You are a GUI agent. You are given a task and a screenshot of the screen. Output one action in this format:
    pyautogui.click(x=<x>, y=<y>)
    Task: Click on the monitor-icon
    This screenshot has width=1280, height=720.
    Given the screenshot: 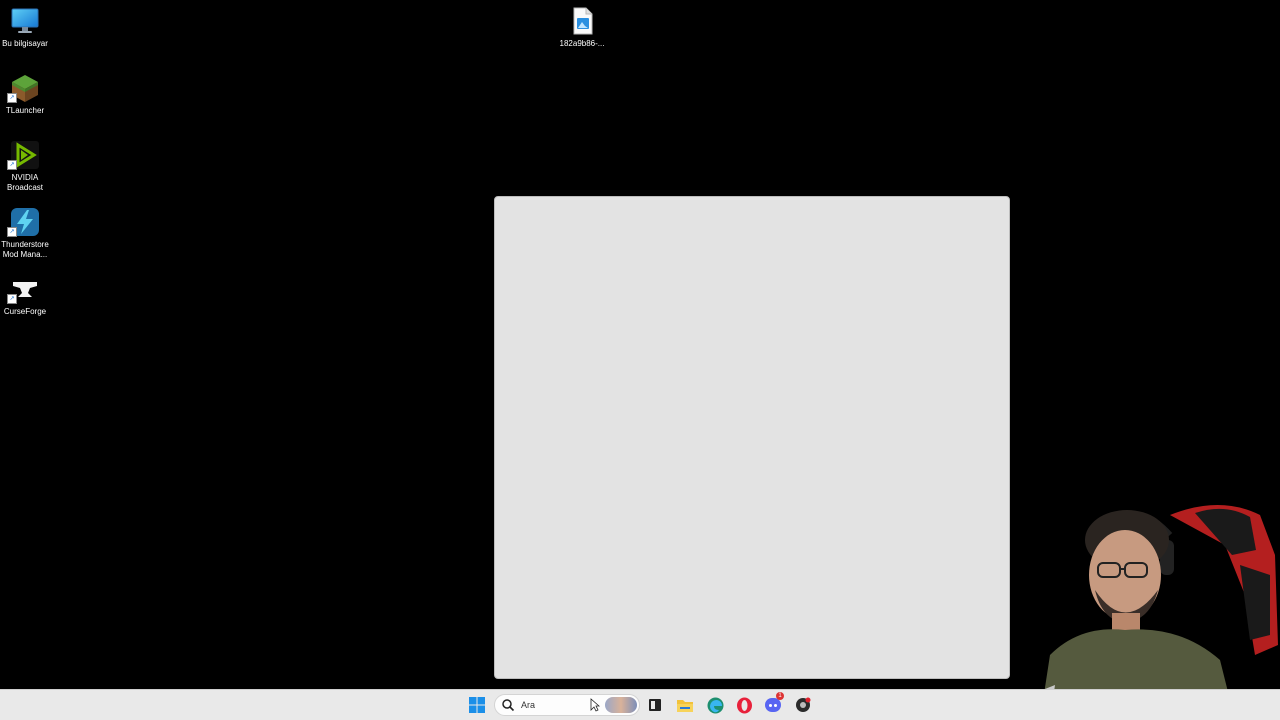 What is the action you would take?
    pyautogui.click(x=25, y=21)
    